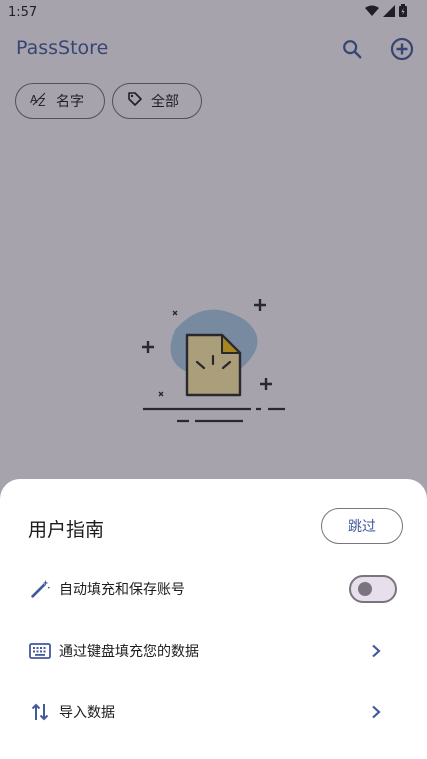  What do you see at coordinates (365, 589) in the screenshot?
I see `toggle-thumb` at bounding box center [365, 589].